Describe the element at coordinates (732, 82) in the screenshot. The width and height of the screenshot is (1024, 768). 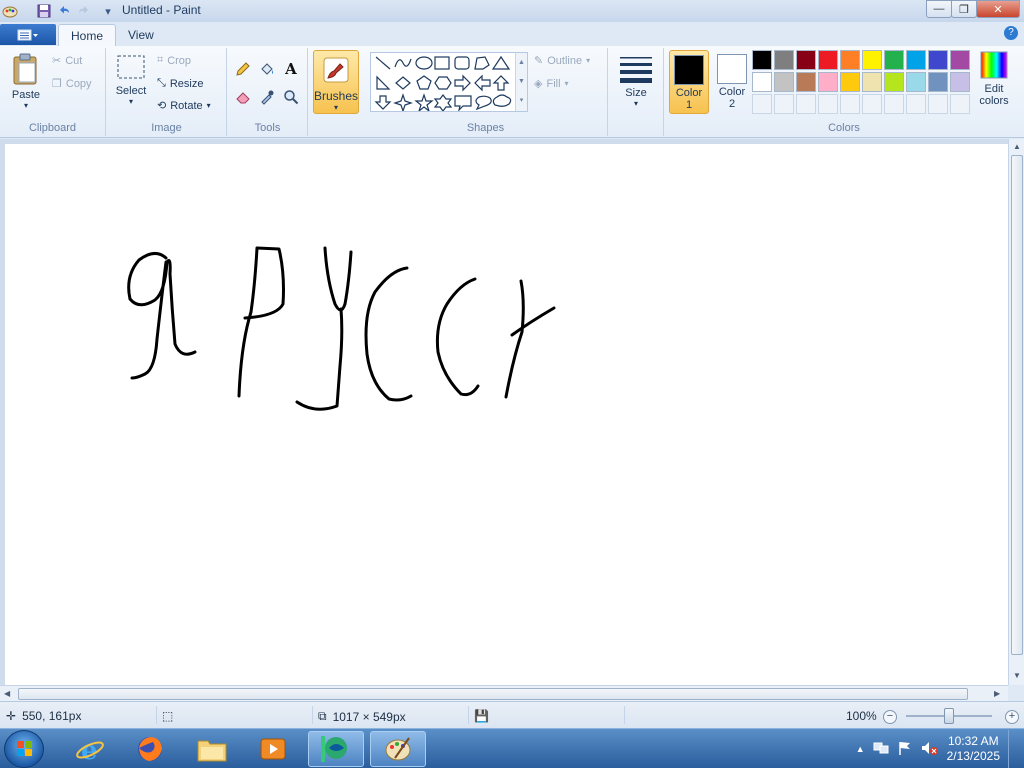
I see `color2-button: Color 2` at that location.